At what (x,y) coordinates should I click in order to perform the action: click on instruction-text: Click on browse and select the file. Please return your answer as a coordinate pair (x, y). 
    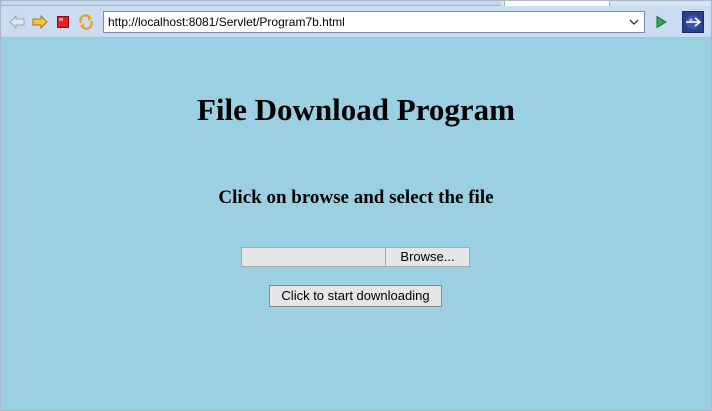
    Looking at the image, I should click on (356, 197).